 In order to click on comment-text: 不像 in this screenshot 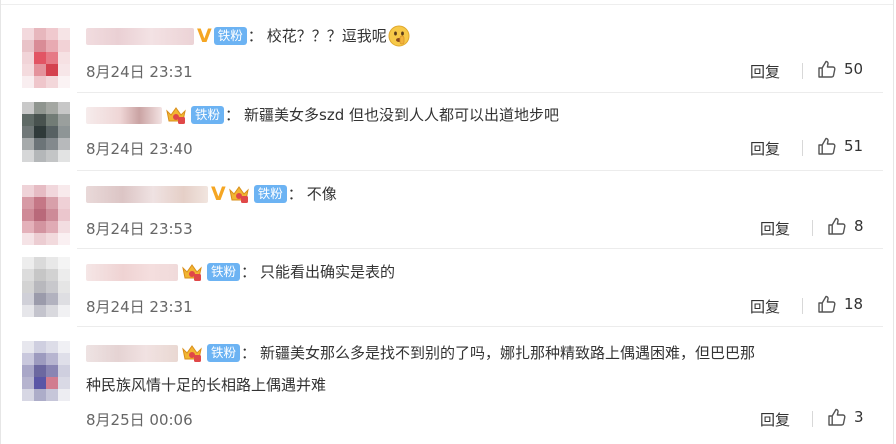, I will do `click(321, 194)`.